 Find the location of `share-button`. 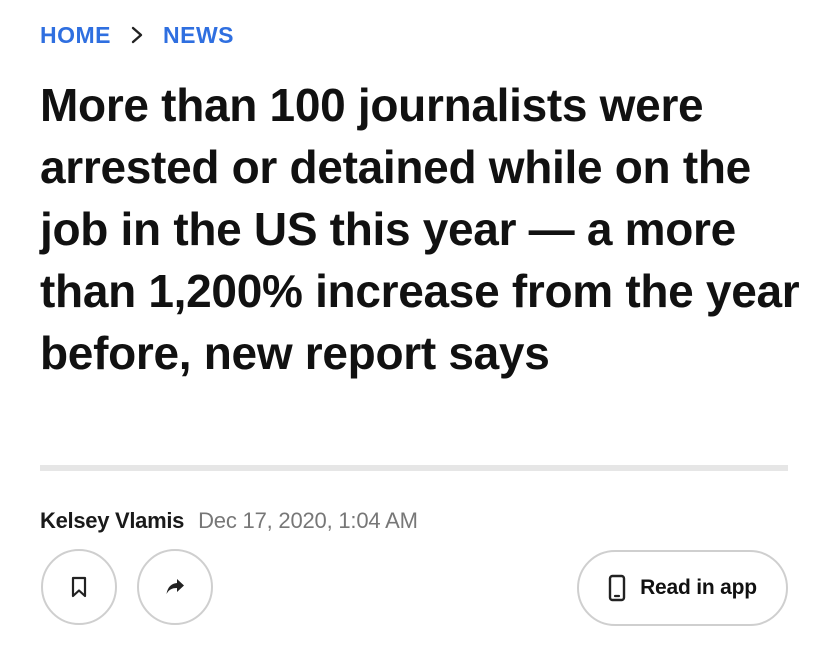

share-button is located at coordinates (175, 587).